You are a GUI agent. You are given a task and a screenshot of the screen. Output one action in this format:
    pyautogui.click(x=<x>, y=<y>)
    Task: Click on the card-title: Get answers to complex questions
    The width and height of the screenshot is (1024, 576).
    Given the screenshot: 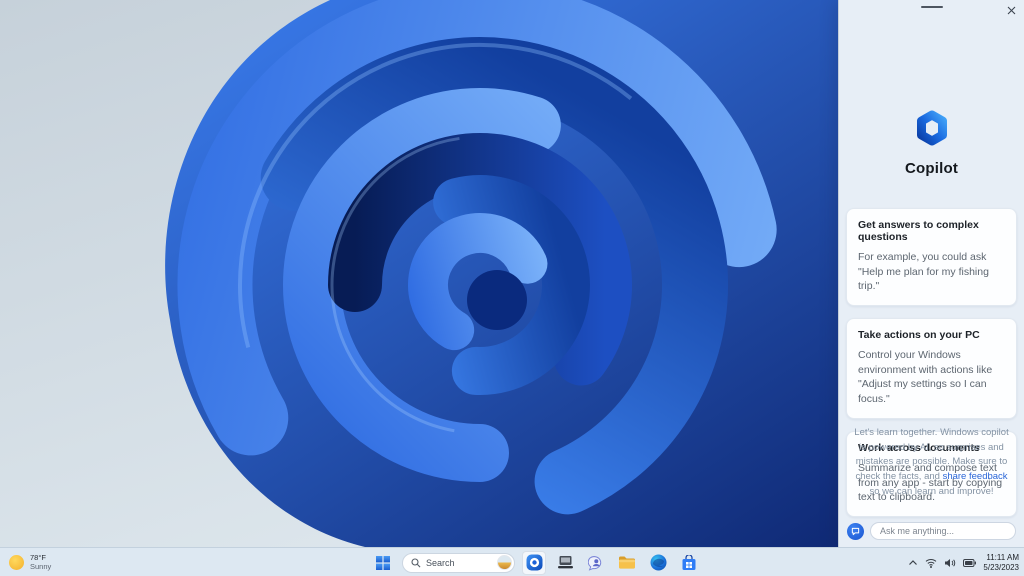 What is the action you would take?
    pyautogui.click(x=918, y=231)
    